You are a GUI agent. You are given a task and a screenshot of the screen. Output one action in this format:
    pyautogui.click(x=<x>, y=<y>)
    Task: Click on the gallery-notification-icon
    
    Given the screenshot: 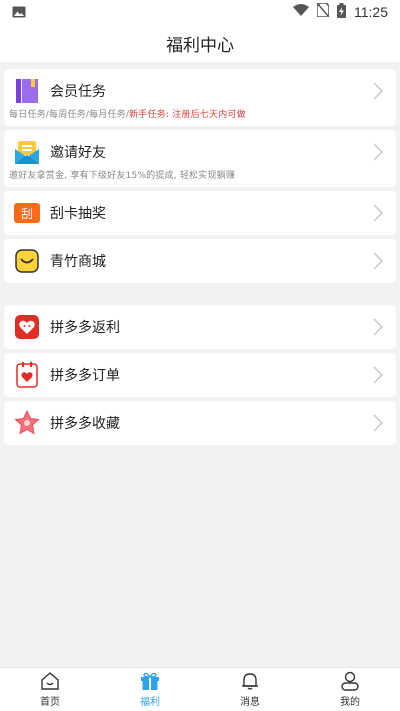 What is the action you would take?
    pyautogui.click(x=19, y=12)
    